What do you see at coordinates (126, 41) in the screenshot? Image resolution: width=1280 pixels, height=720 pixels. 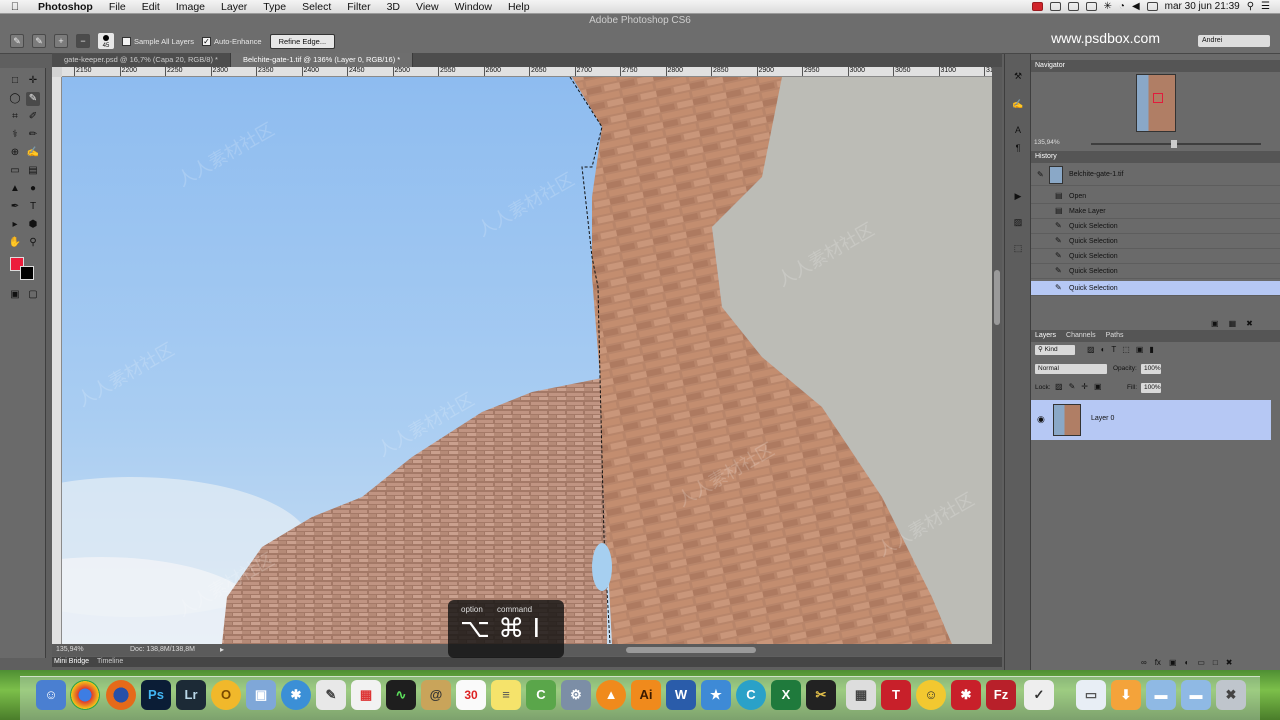 I see `checkbox-box` at bounding box center [126, 41].